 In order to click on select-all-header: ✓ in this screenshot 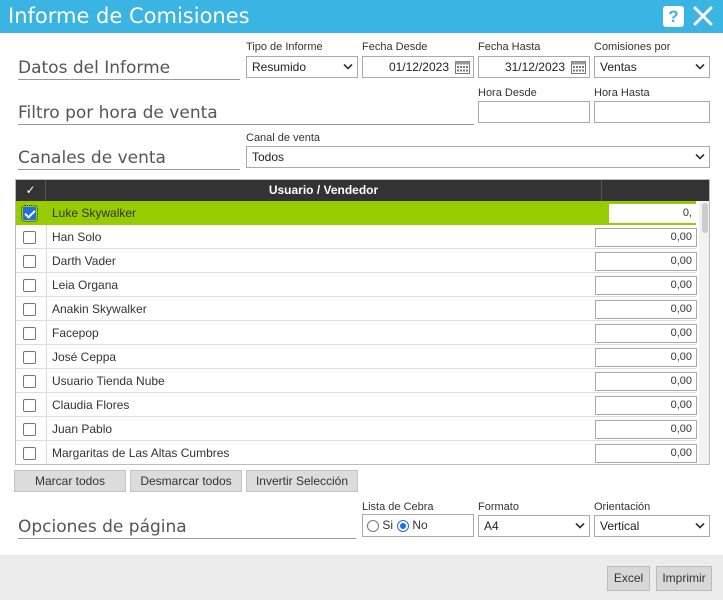, I will do `click(31, 190)`.